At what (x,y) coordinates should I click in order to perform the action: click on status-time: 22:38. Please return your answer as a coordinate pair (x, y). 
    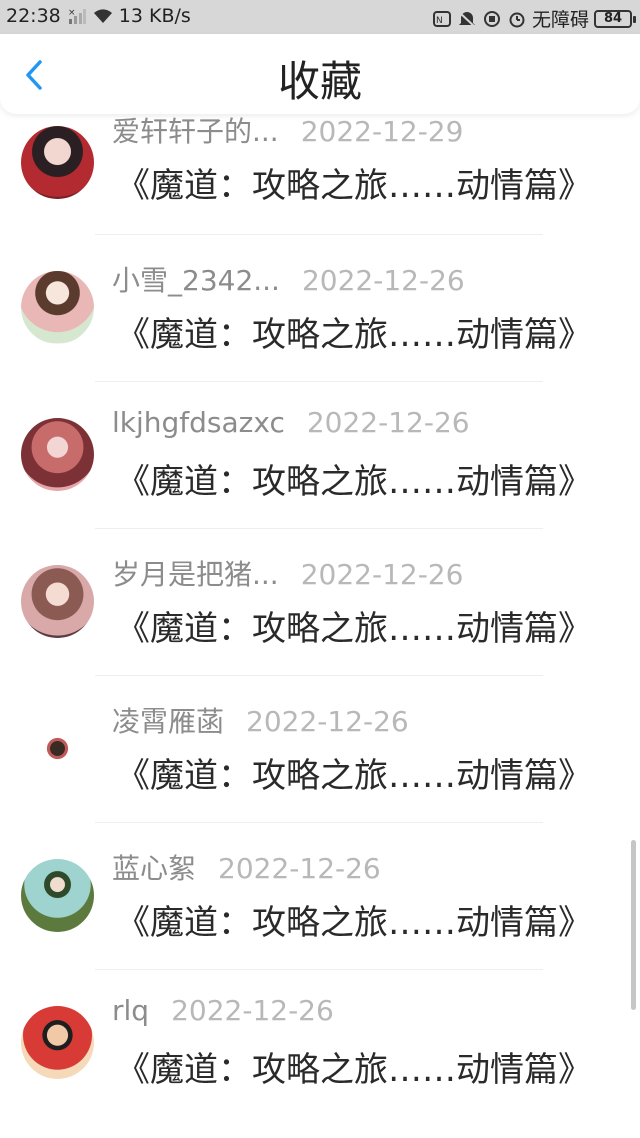
    Looking at the image, I should click on (33, 16).